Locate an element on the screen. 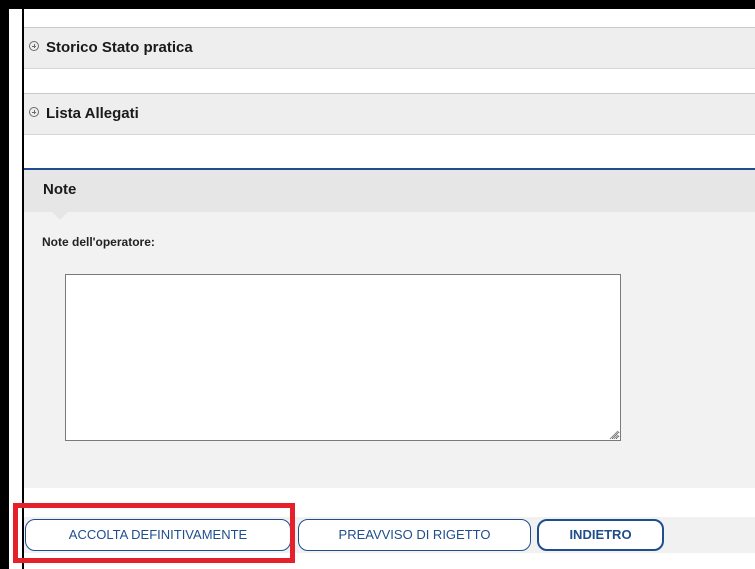  accordion-label: Lista Allegati is located at coordinates (92, 113).